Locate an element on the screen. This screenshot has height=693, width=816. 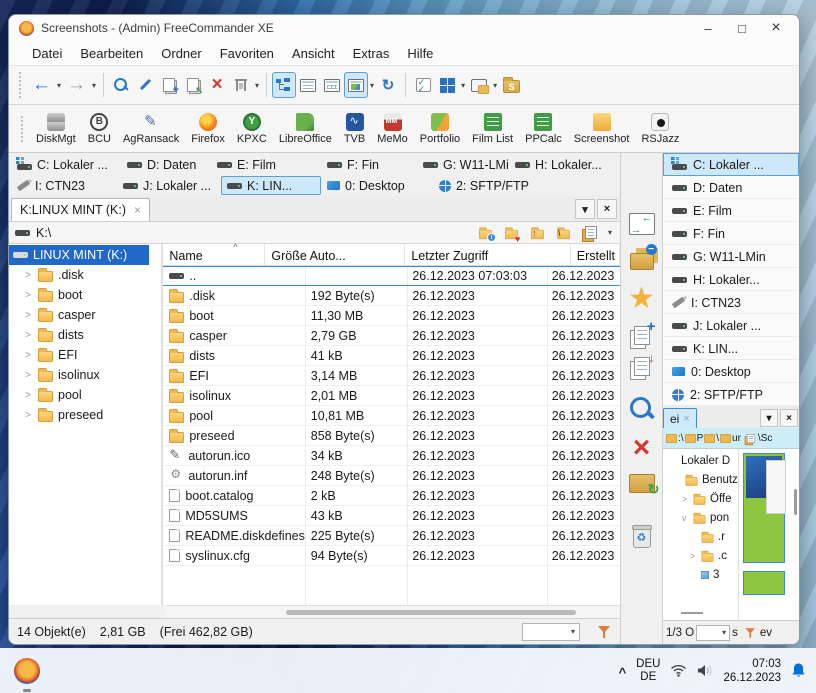
drive-tab: D: Daten is located at coordinates (166, 164).